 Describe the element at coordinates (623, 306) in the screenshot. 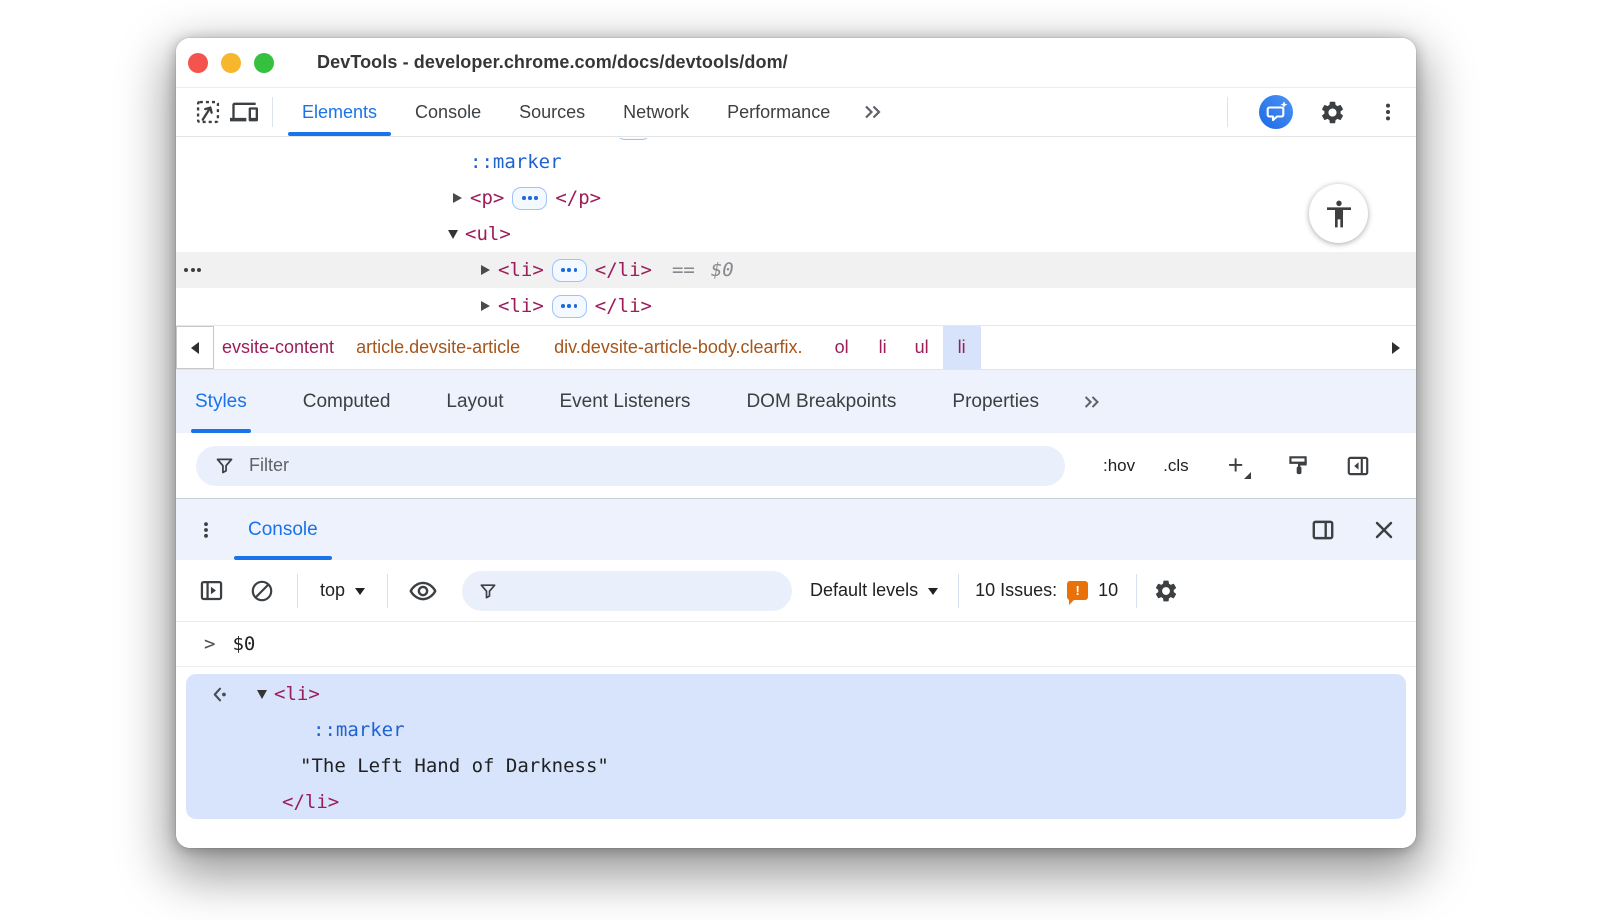

I see `li-close-tag: </li>` at that location.